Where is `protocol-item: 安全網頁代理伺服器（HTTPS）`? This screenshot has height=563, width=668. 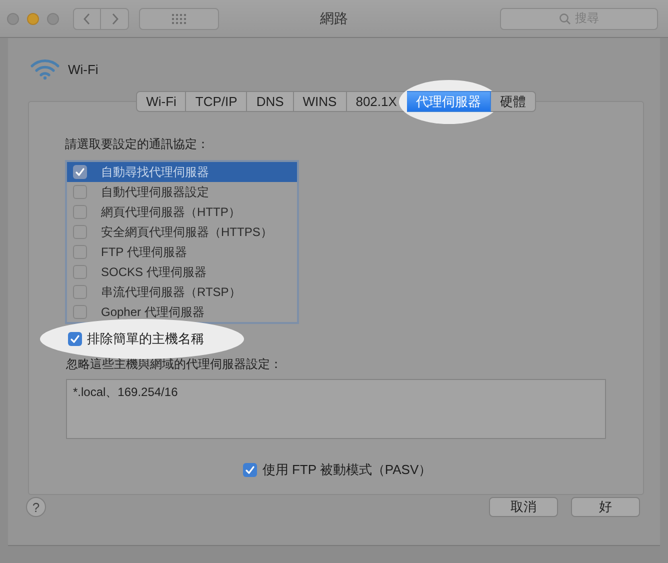
protocol-item: 安全網頁代理伺服器（HTTPS） is located at coordinates (182, 232).